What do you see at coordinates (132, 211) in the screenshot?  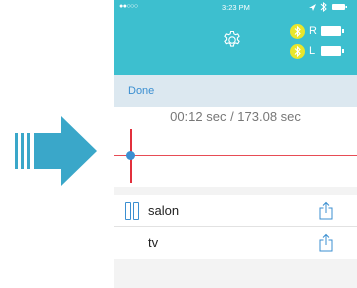 I see `pause-icon` at bounding box center [132, 211].